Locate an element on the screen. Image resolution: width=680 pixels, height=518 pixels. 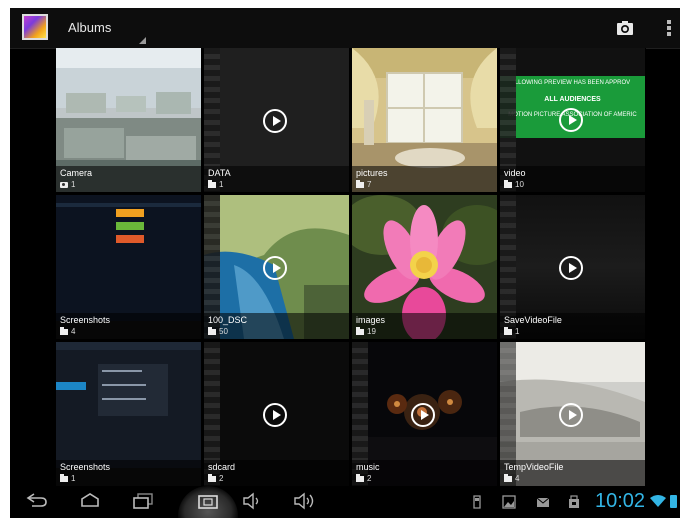
volume-down-icon is located at coordinates (253, 501).